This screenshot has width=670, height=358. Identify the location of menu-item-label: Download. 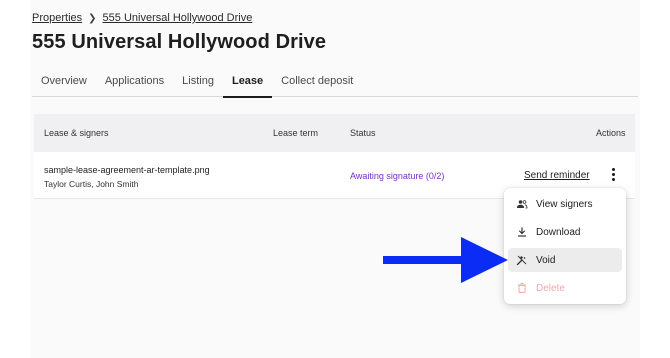
(558, 232).